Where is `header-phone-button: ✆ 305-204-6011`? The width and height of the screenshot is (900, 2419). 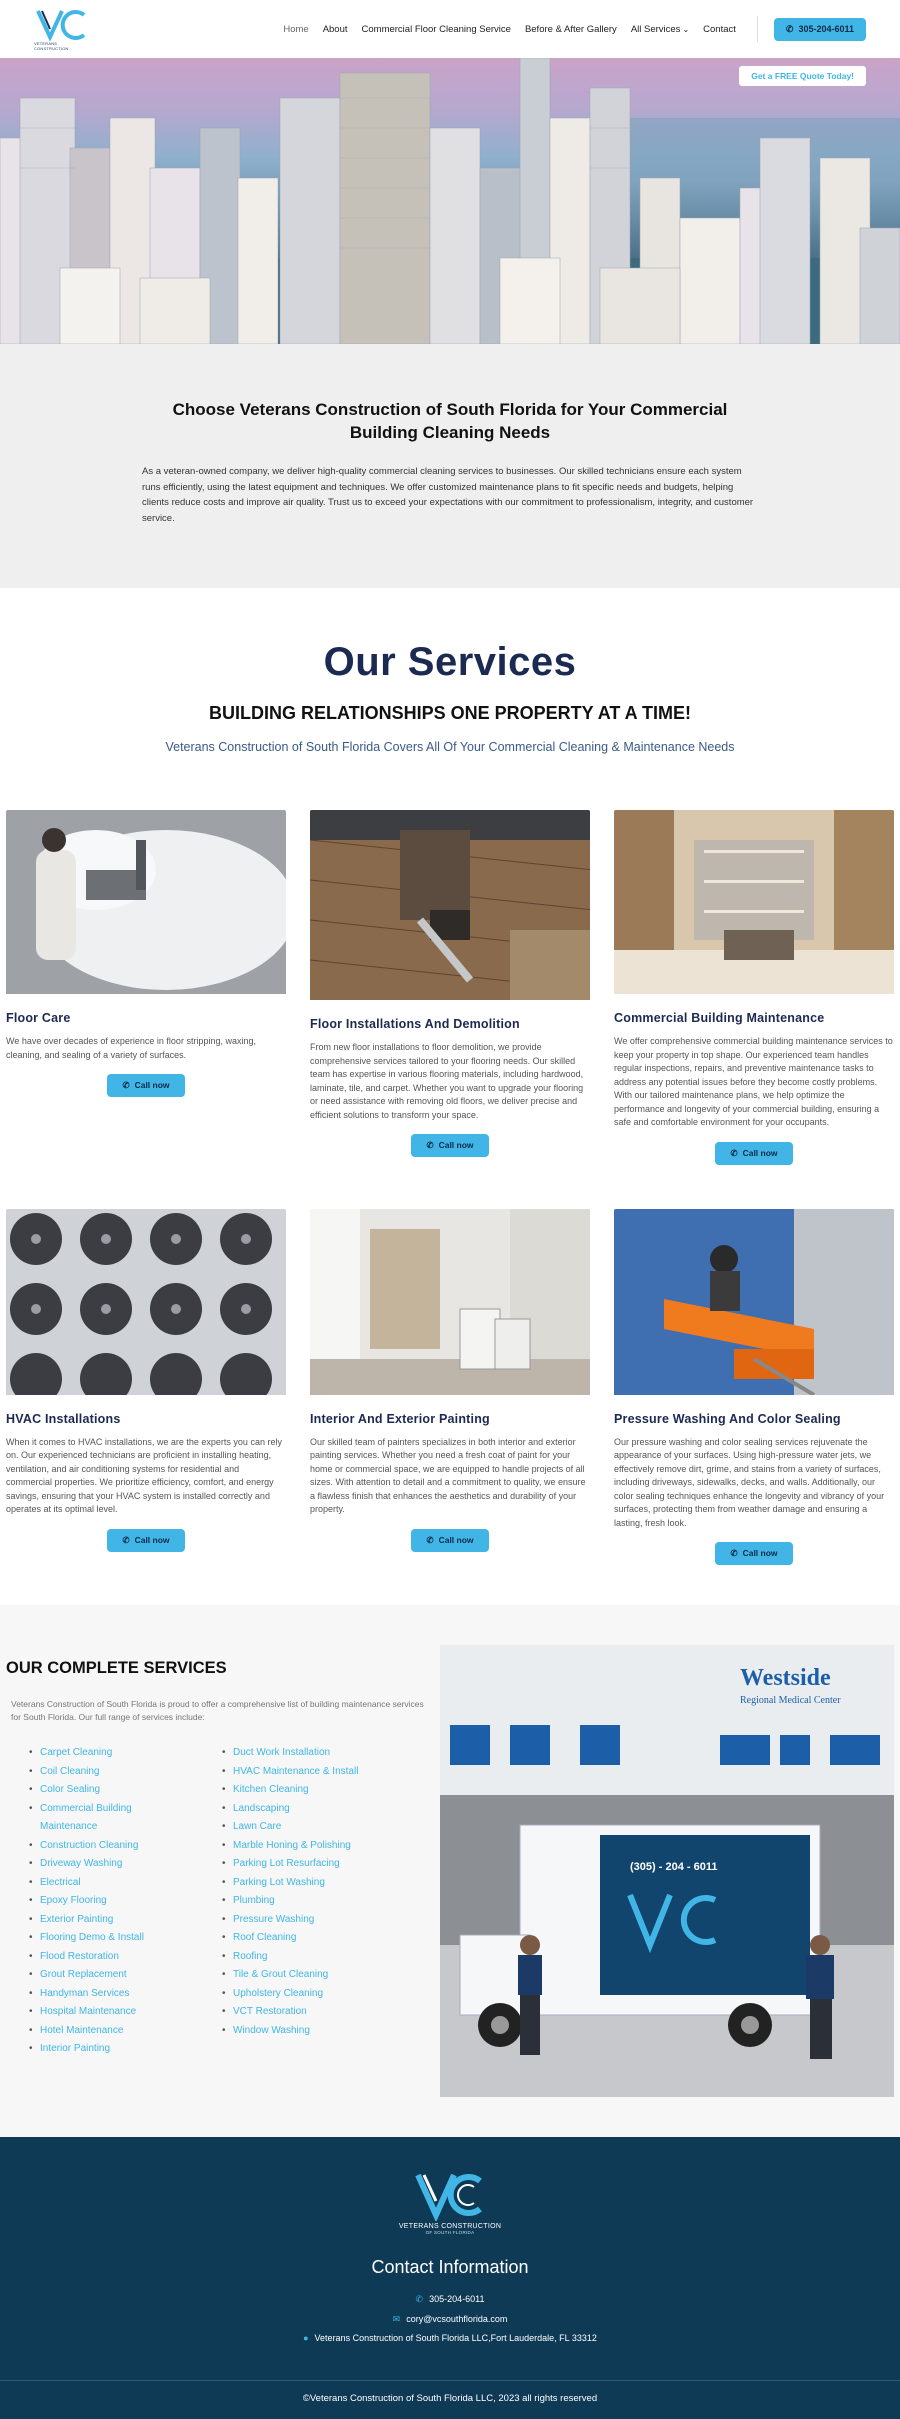
header-phone-button: ✆ 305-204-6011 is located at coordinates (819, 29).